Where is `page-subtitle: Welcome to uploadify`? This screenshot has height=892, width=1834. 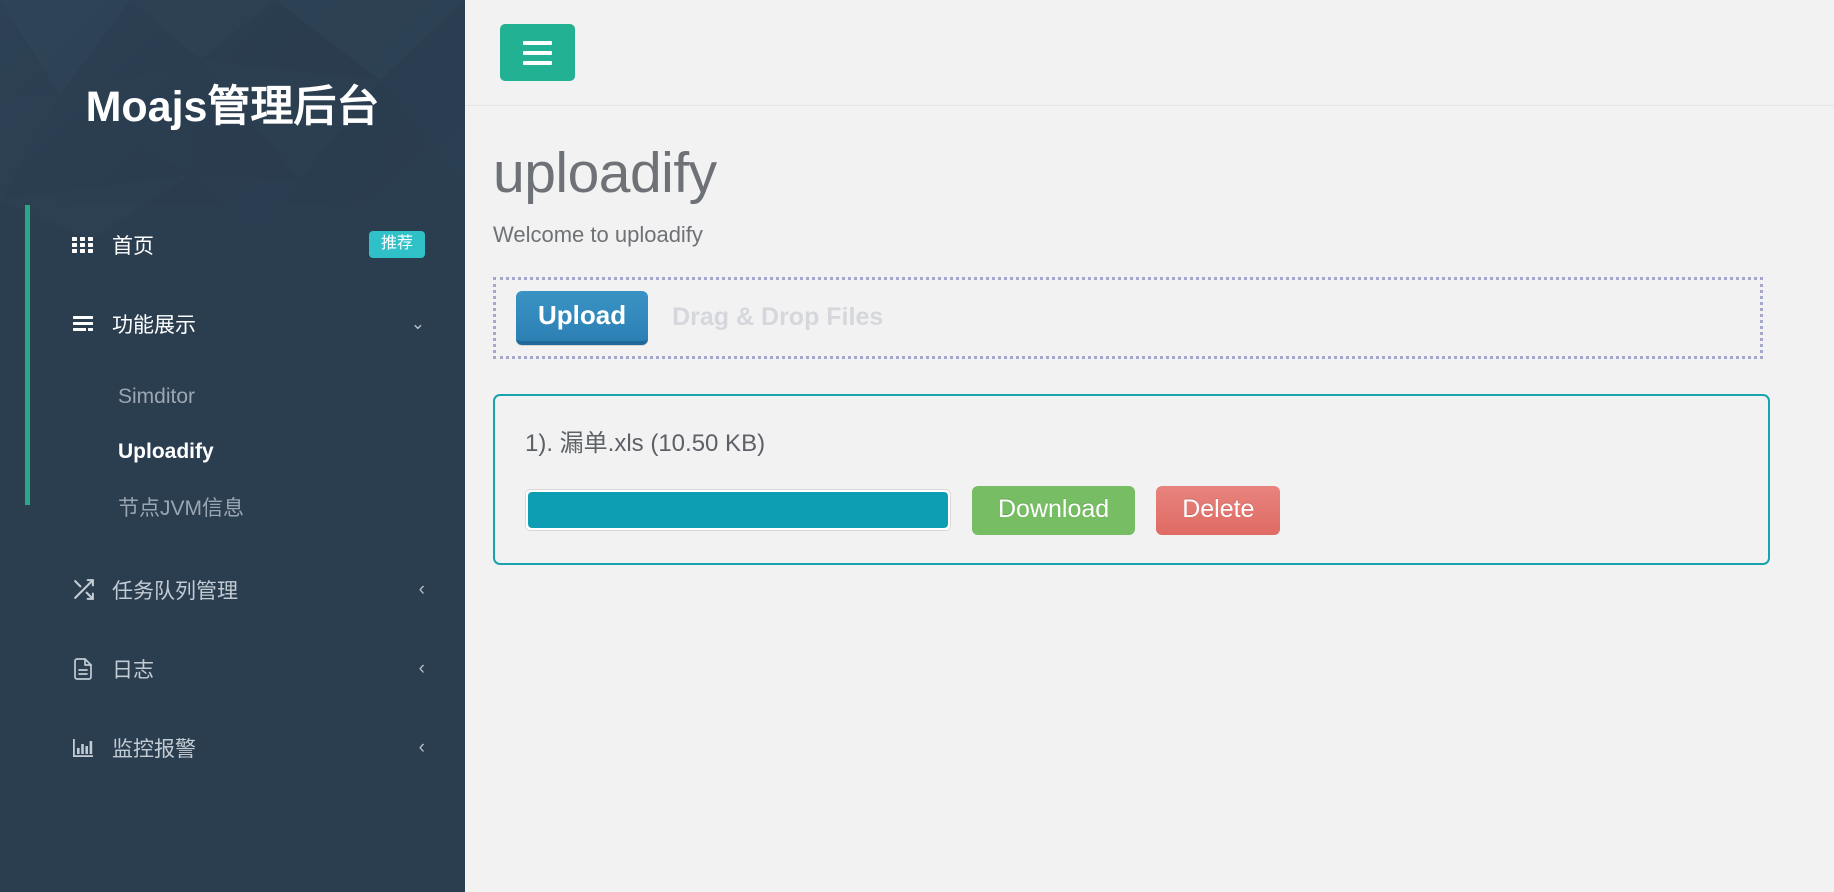 page-subtitle: Welcome to uploadify is located at coordinates (598, 234).